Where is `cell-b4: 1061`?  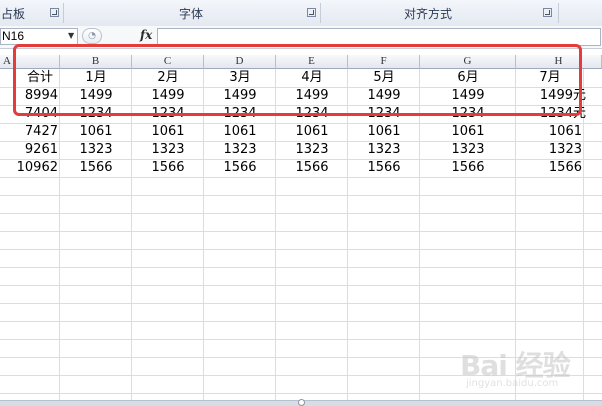 cell-b4: 1061 is located at coordinates (96, 132).